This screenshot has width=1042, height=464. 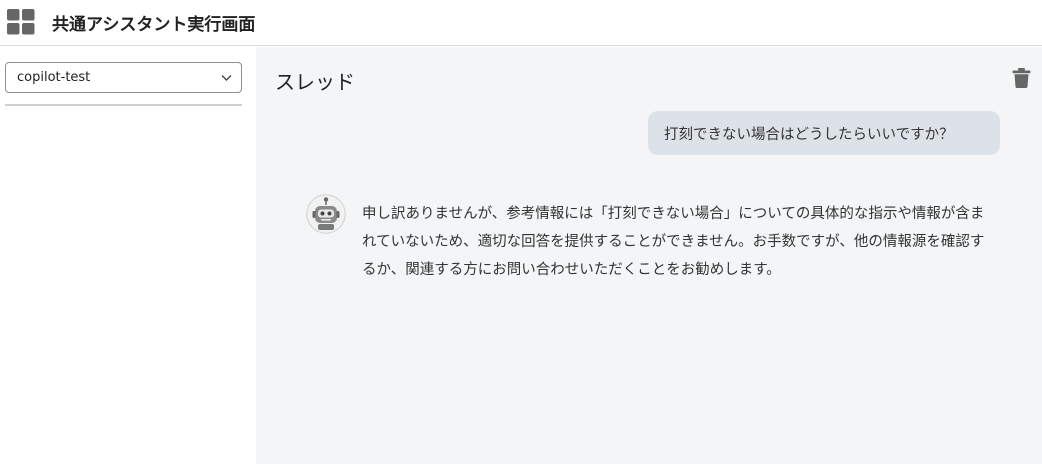 I want to click on user-message: 打刻できない場合はどうしたらいいですか？, so click(x=824, y=133).